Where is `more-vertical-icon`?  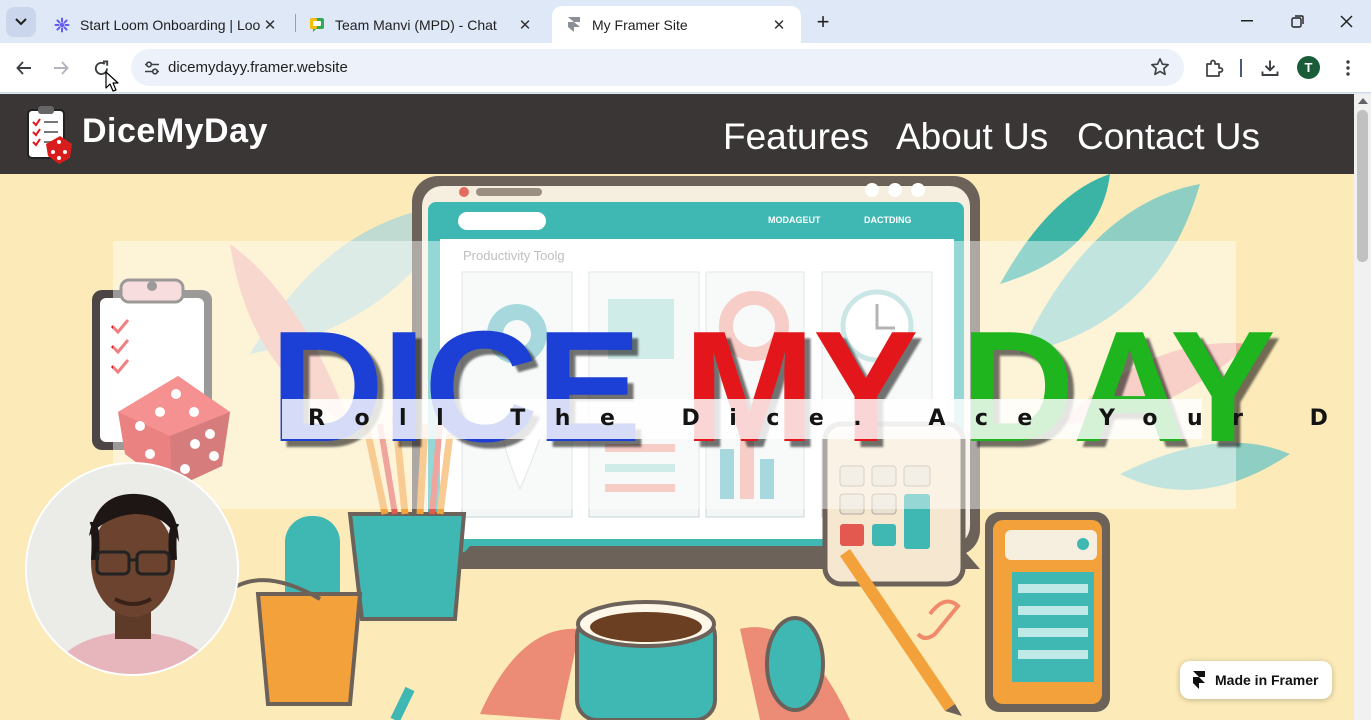
more-vertical-icon is located at coordinates (1348, 68).